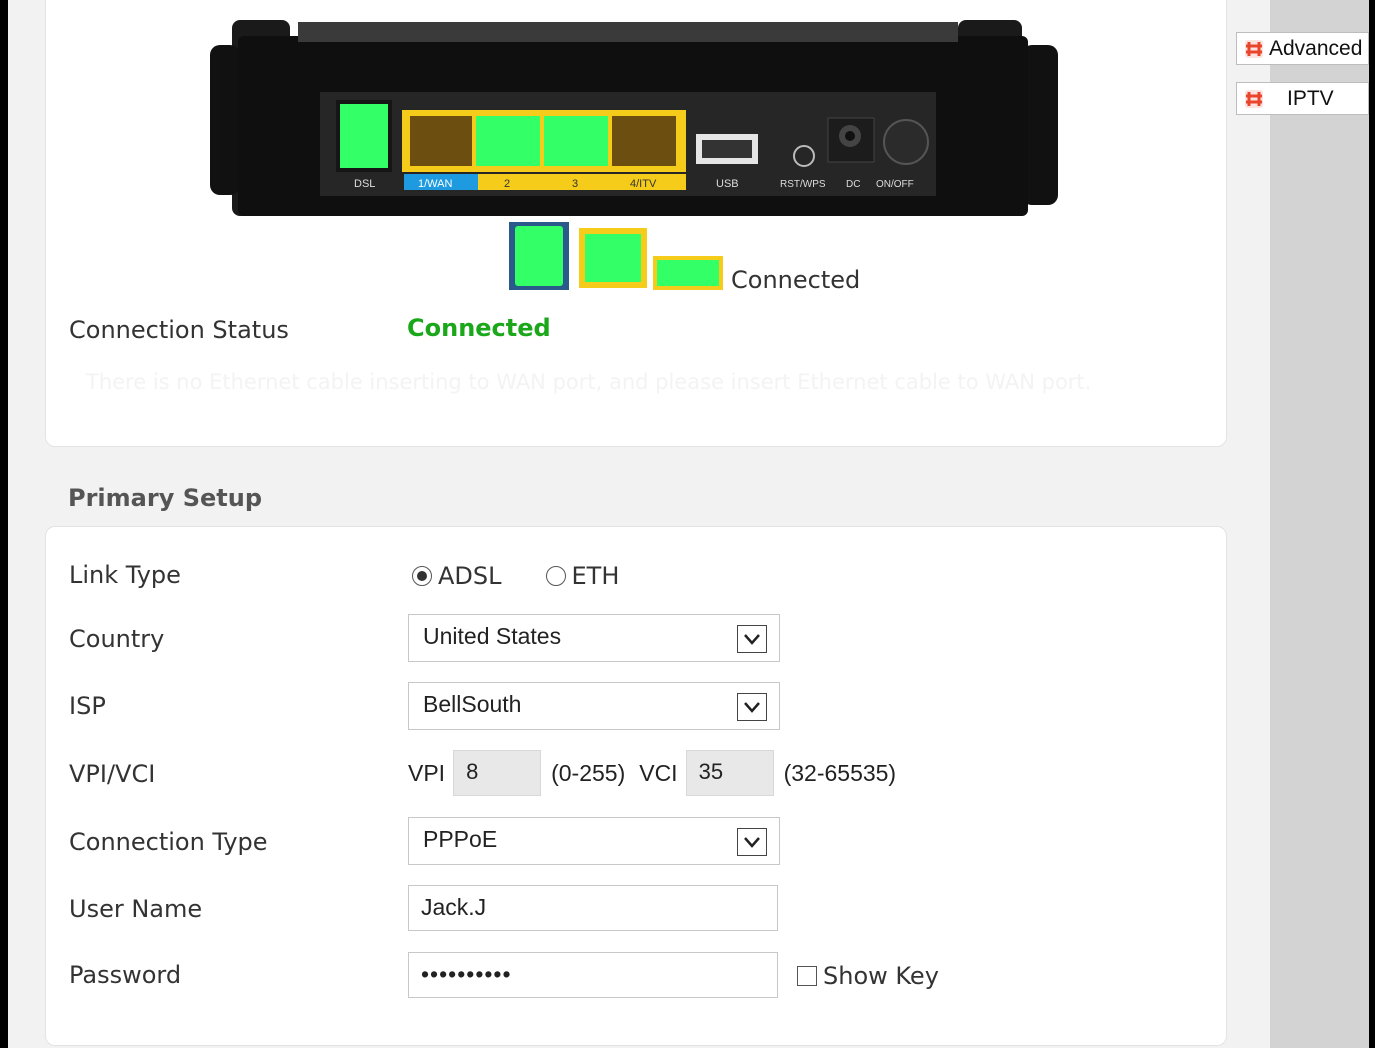  I want to click on link-type-eth-radio, so click(555, 576).